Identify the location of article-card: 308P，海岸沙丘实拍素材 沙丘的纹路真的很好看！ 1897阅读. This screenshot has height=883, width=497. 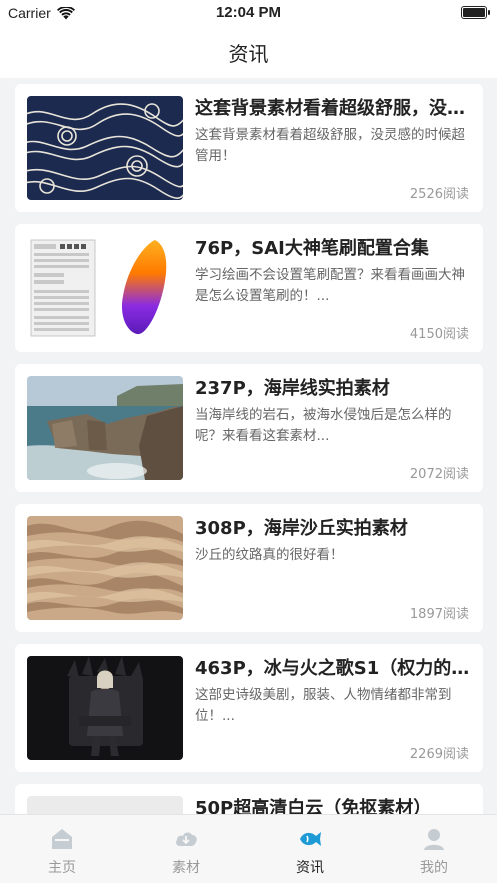
(249, 568).